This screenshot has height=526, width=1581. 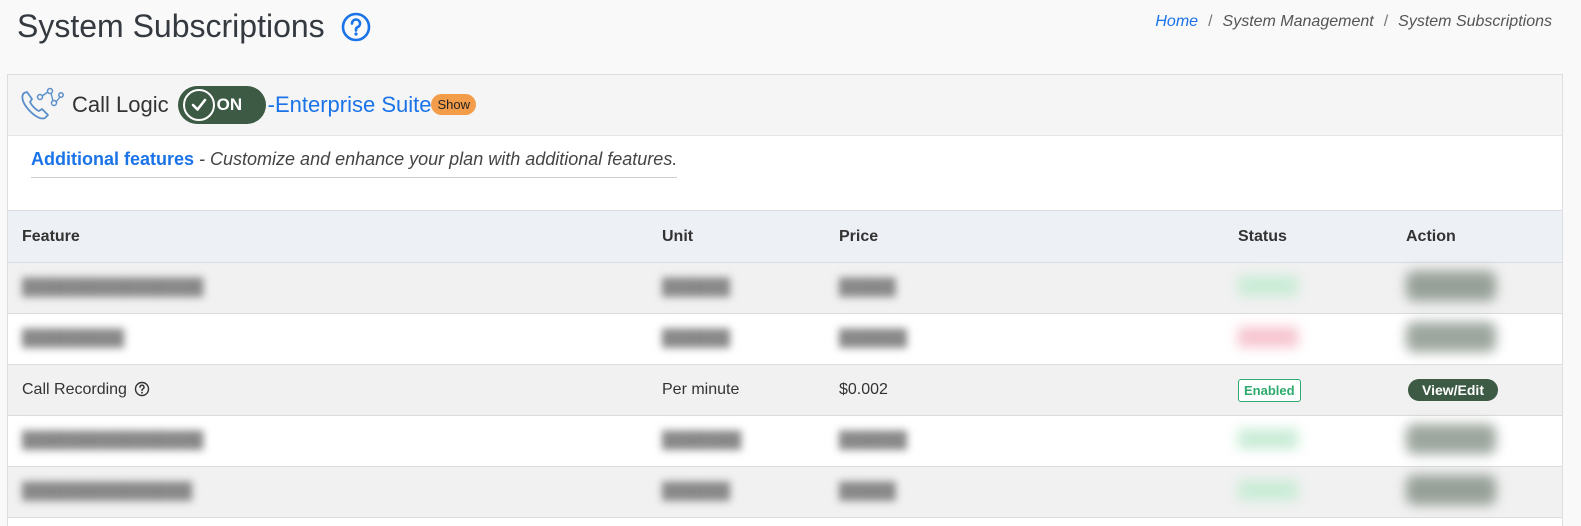 What do you see at coordinates (785, 105) in the screenshot?
I see `subscription-header: Call Logic ON - Enterprise Suite Show` at bounding box center [785, 105].